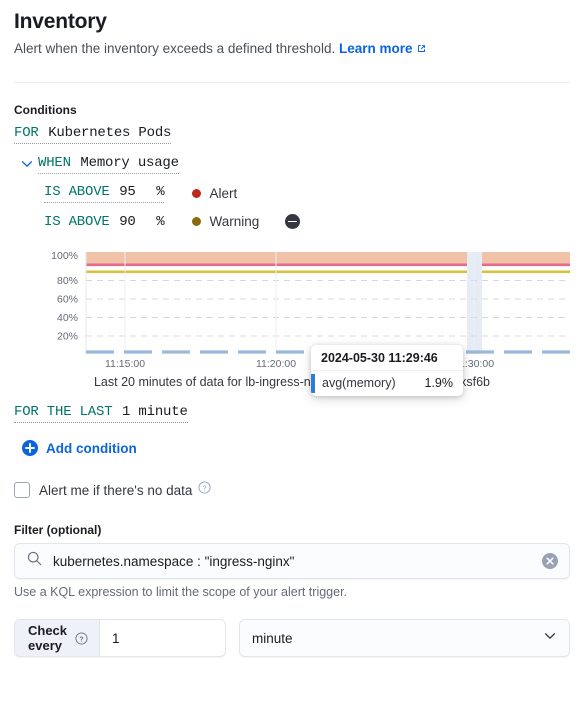  Describe the element at coordinates (234, 221) in the screenshot. I see `severity-label: Warning` at that location.